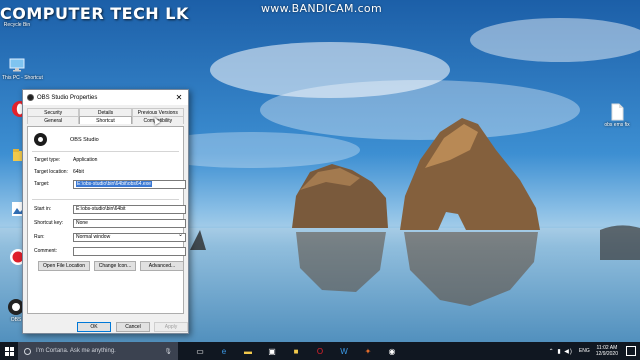 The width and height of the screenshot is (640, 360). What do you see at coordinates (42, 184) in the screenshot?
I see `target-label: Target:` at bounding box center [42, 184].